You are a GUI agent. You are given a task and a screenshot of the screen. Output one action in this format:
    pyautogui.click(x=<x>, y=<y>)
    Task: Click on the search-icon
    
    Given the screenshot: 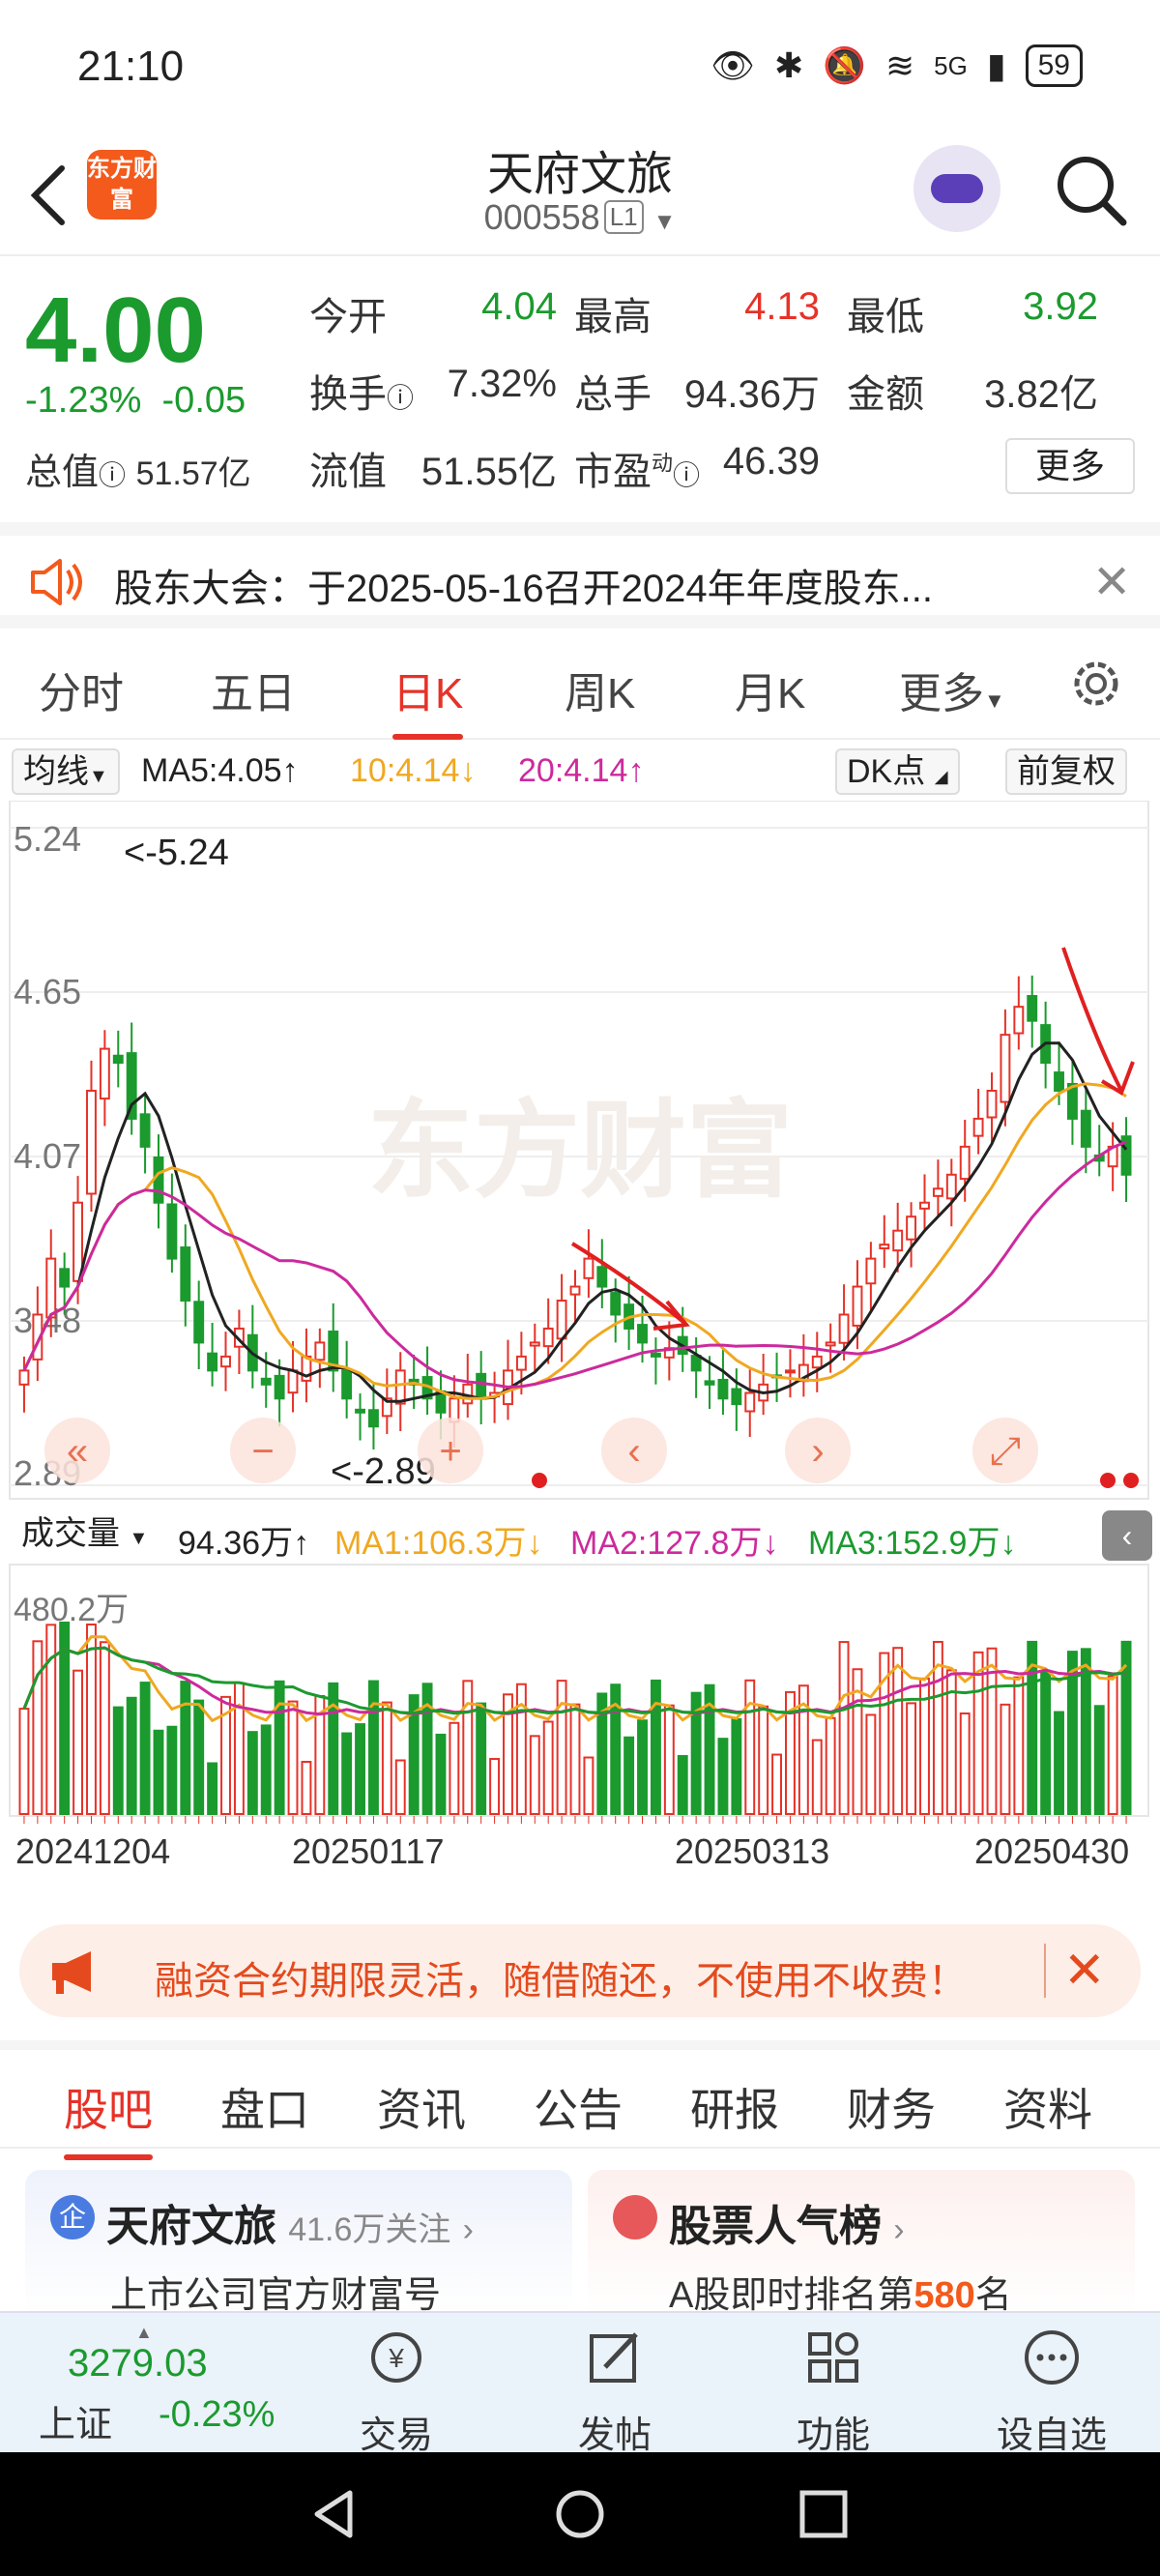 What is the action you would take?
    pyautogui.click(x=1091, y=190)
    